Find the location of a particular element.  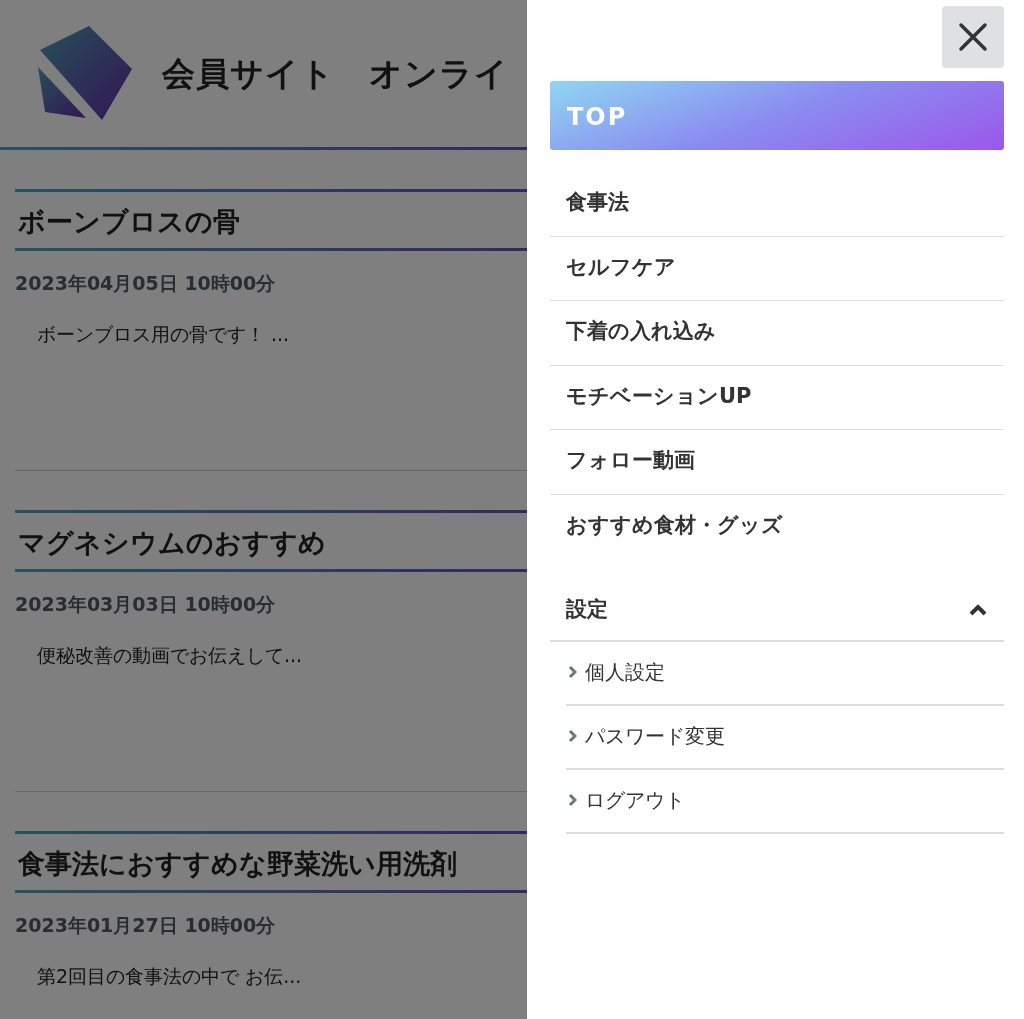

menu-item: おすすめ食材・グッズ is located at coordinates (777, 526).